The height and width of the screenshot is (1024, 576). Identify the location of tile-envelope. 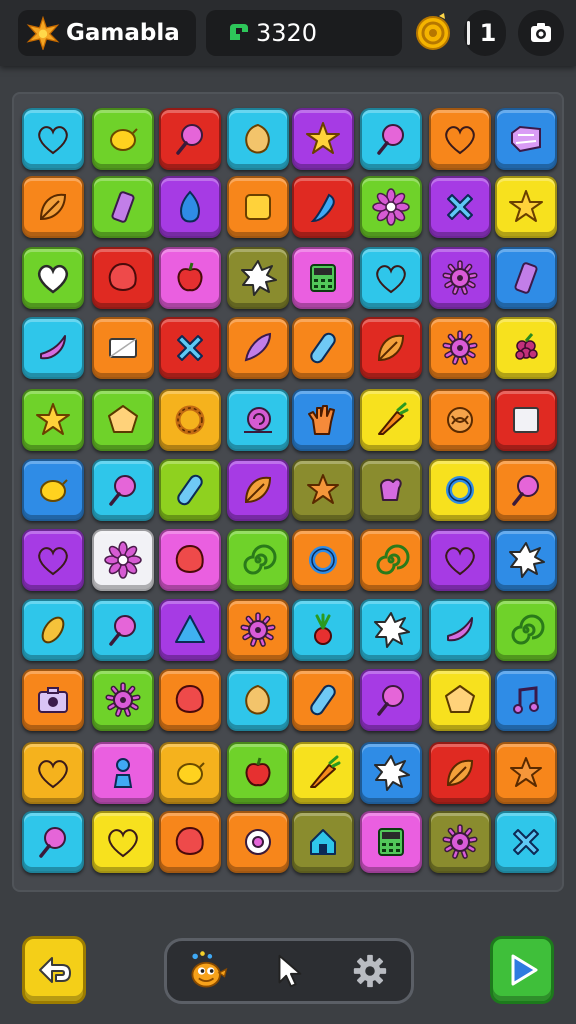
(123, 348).